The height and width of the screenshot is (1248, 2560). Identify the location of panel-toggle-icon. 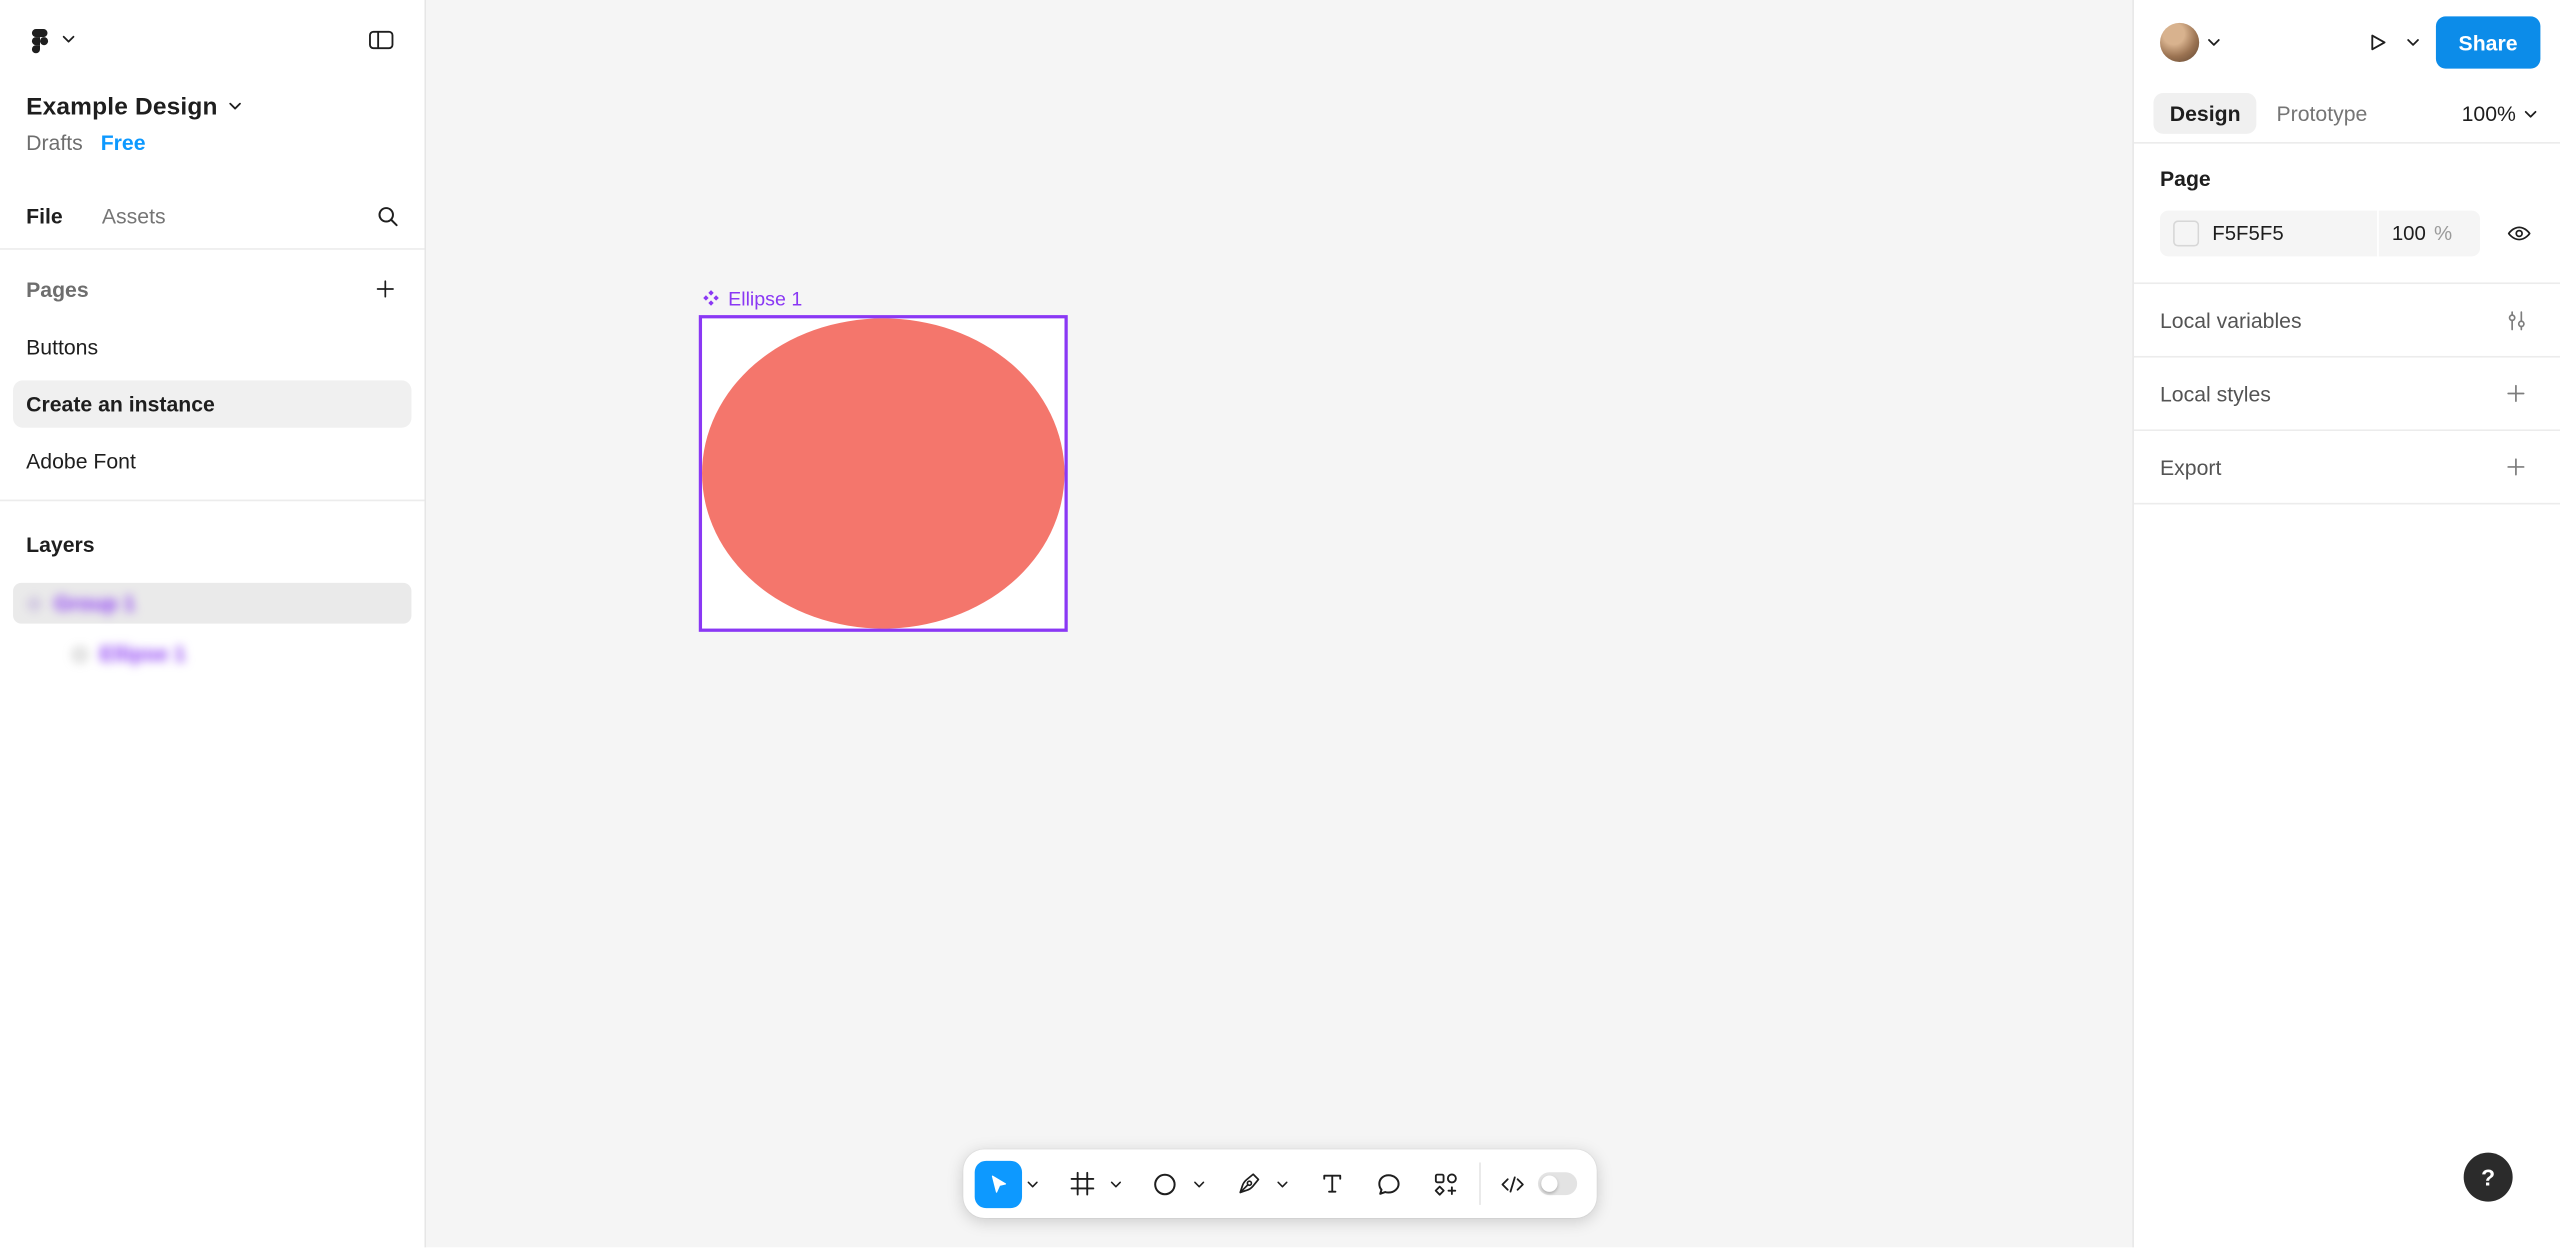
(380, 39).